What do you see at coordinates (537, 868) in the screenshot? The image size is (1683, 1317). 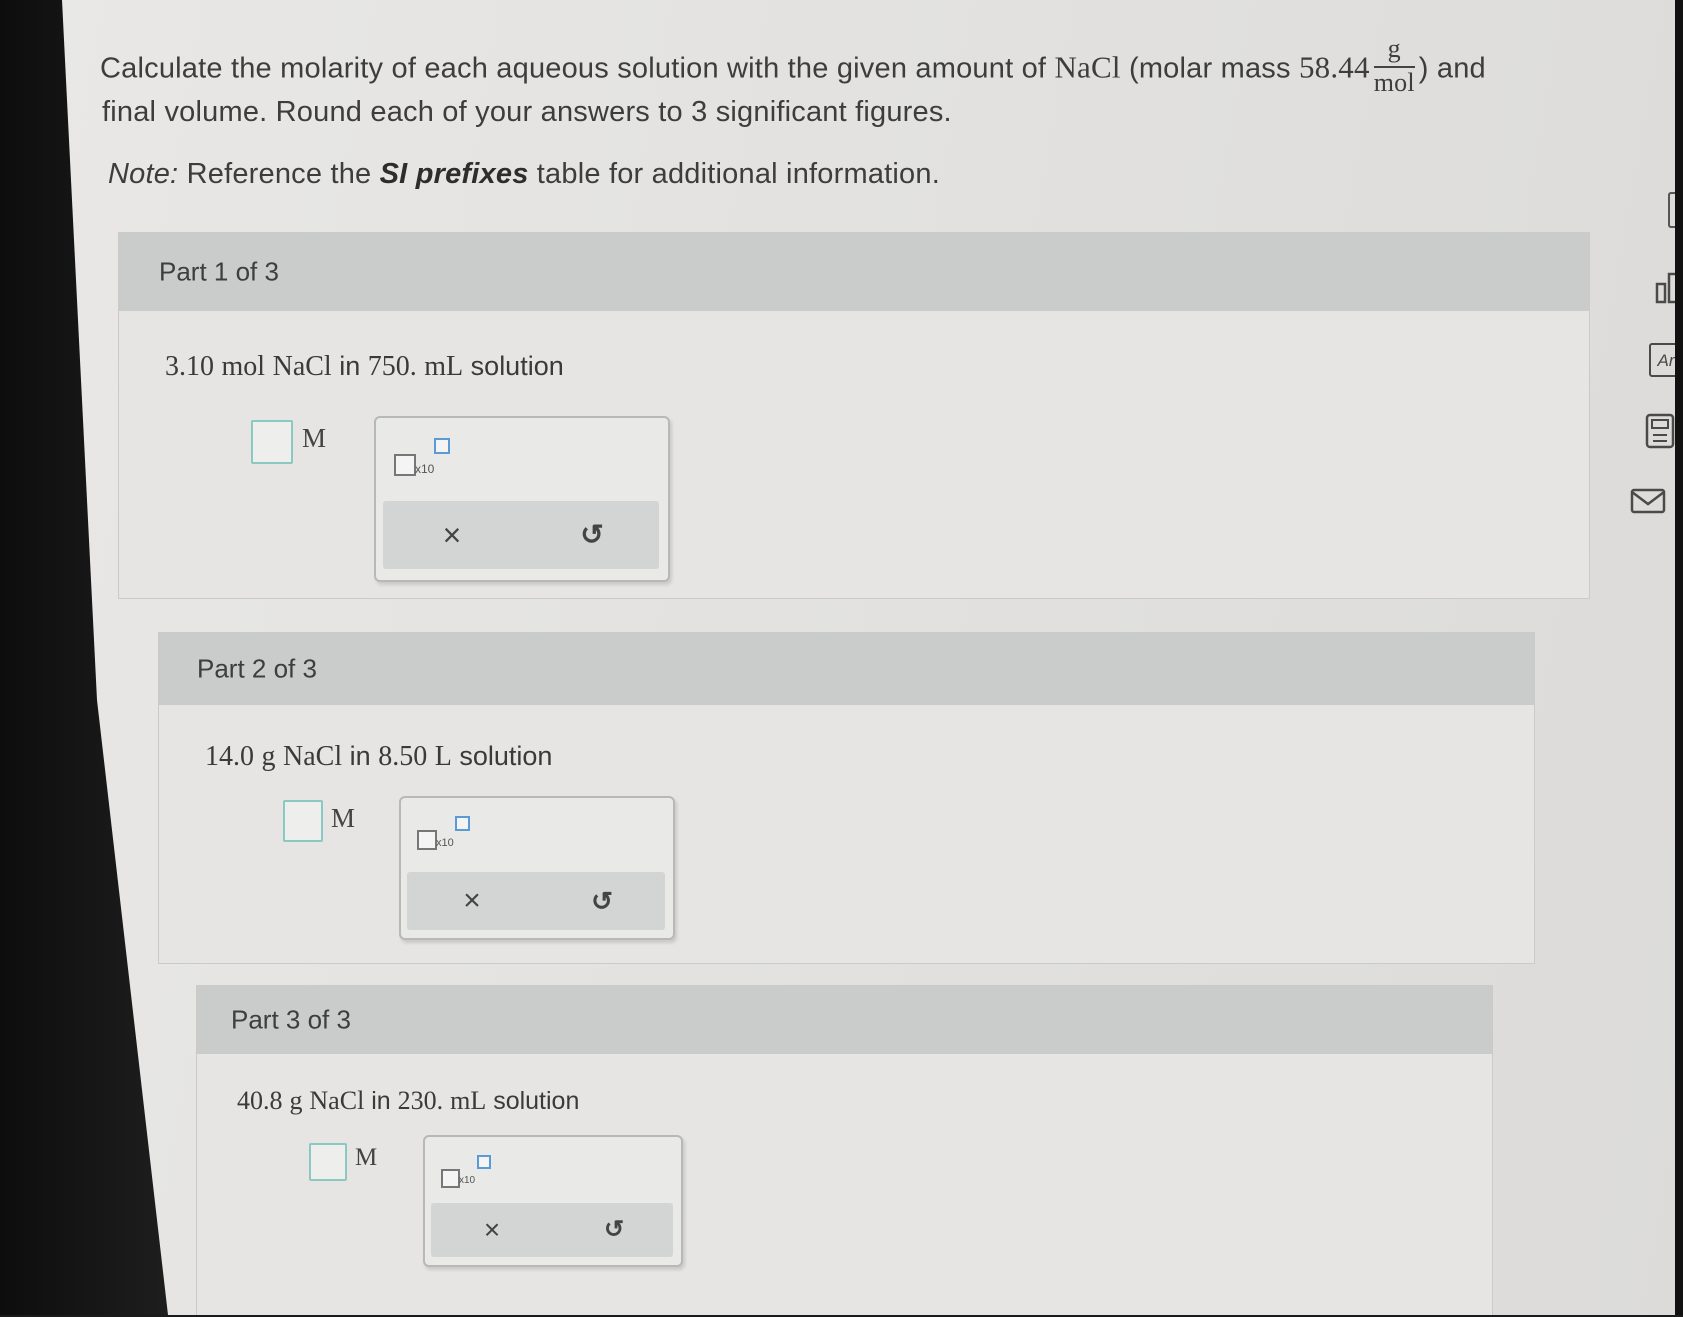 I see `part-2-math-toolbar: x10 × ↺` at bounding box center [537, 868].